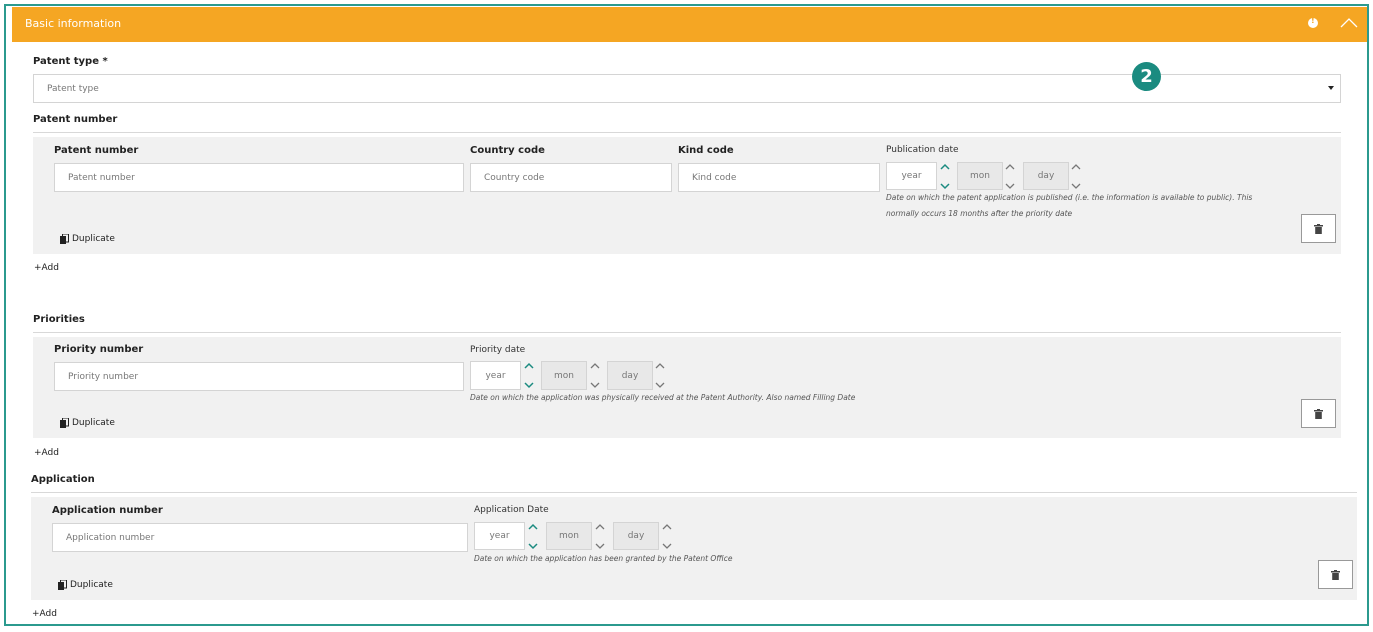 The width and height of the screenshot is (1373, 632). I want to click on country-code-input: Country code, so click(571, 177).